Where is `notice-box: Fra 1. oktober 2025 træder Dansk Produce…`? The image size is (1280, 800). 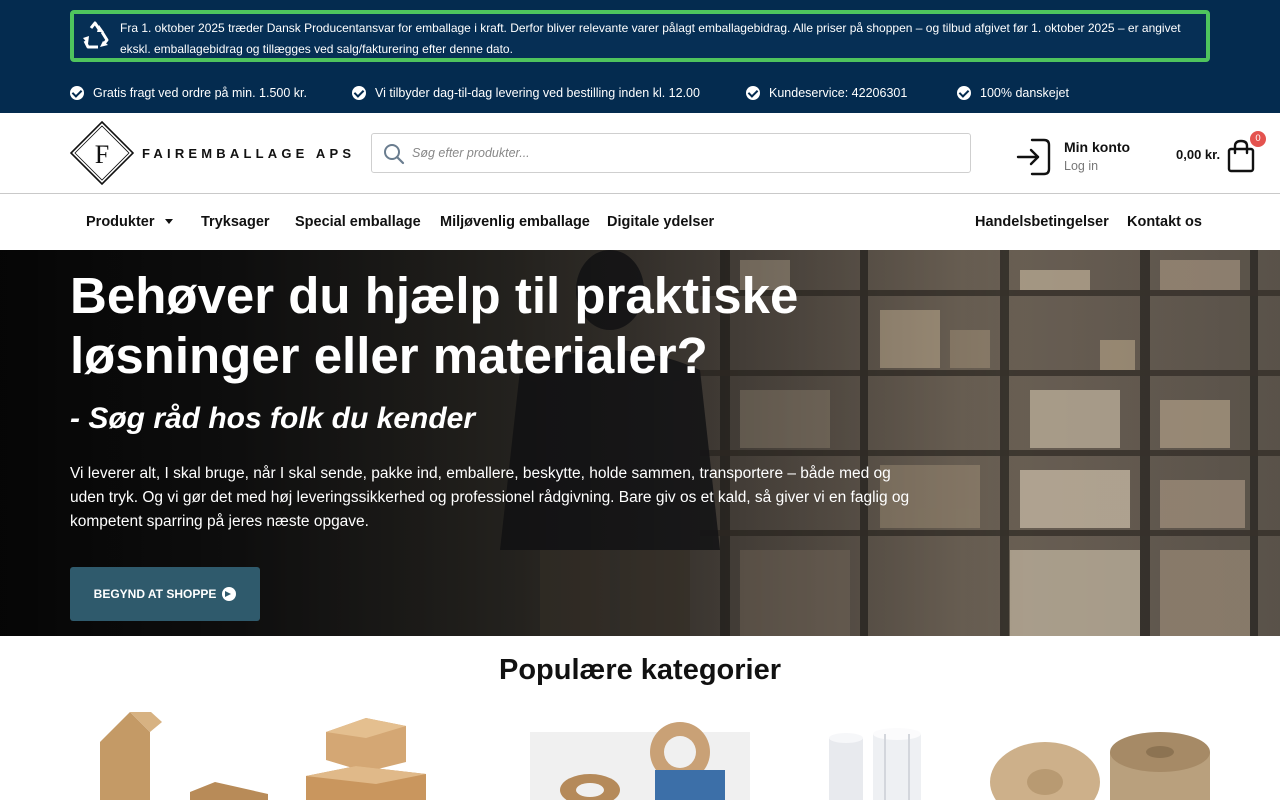 notice-box: Fra 1. oktober 2025 træder Dansk Produce… is located at coordinates (640, 36).